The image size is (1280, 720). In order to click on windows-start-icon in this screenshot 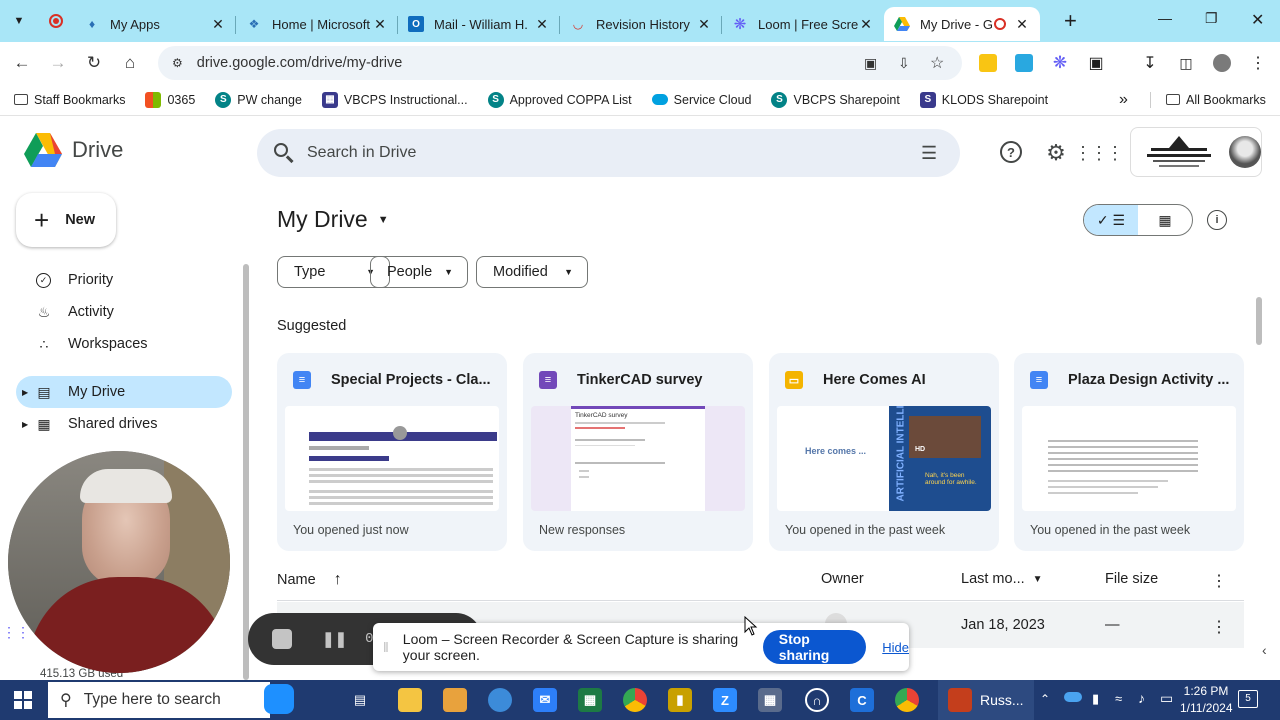, I will do `click(23, 700)`.